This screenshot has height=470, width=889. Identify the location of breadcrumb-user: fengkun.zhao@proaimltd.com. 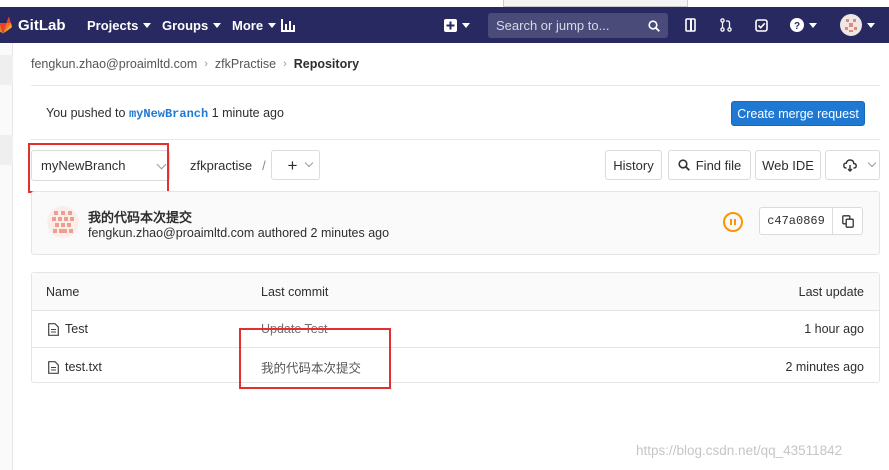
(114, 64).